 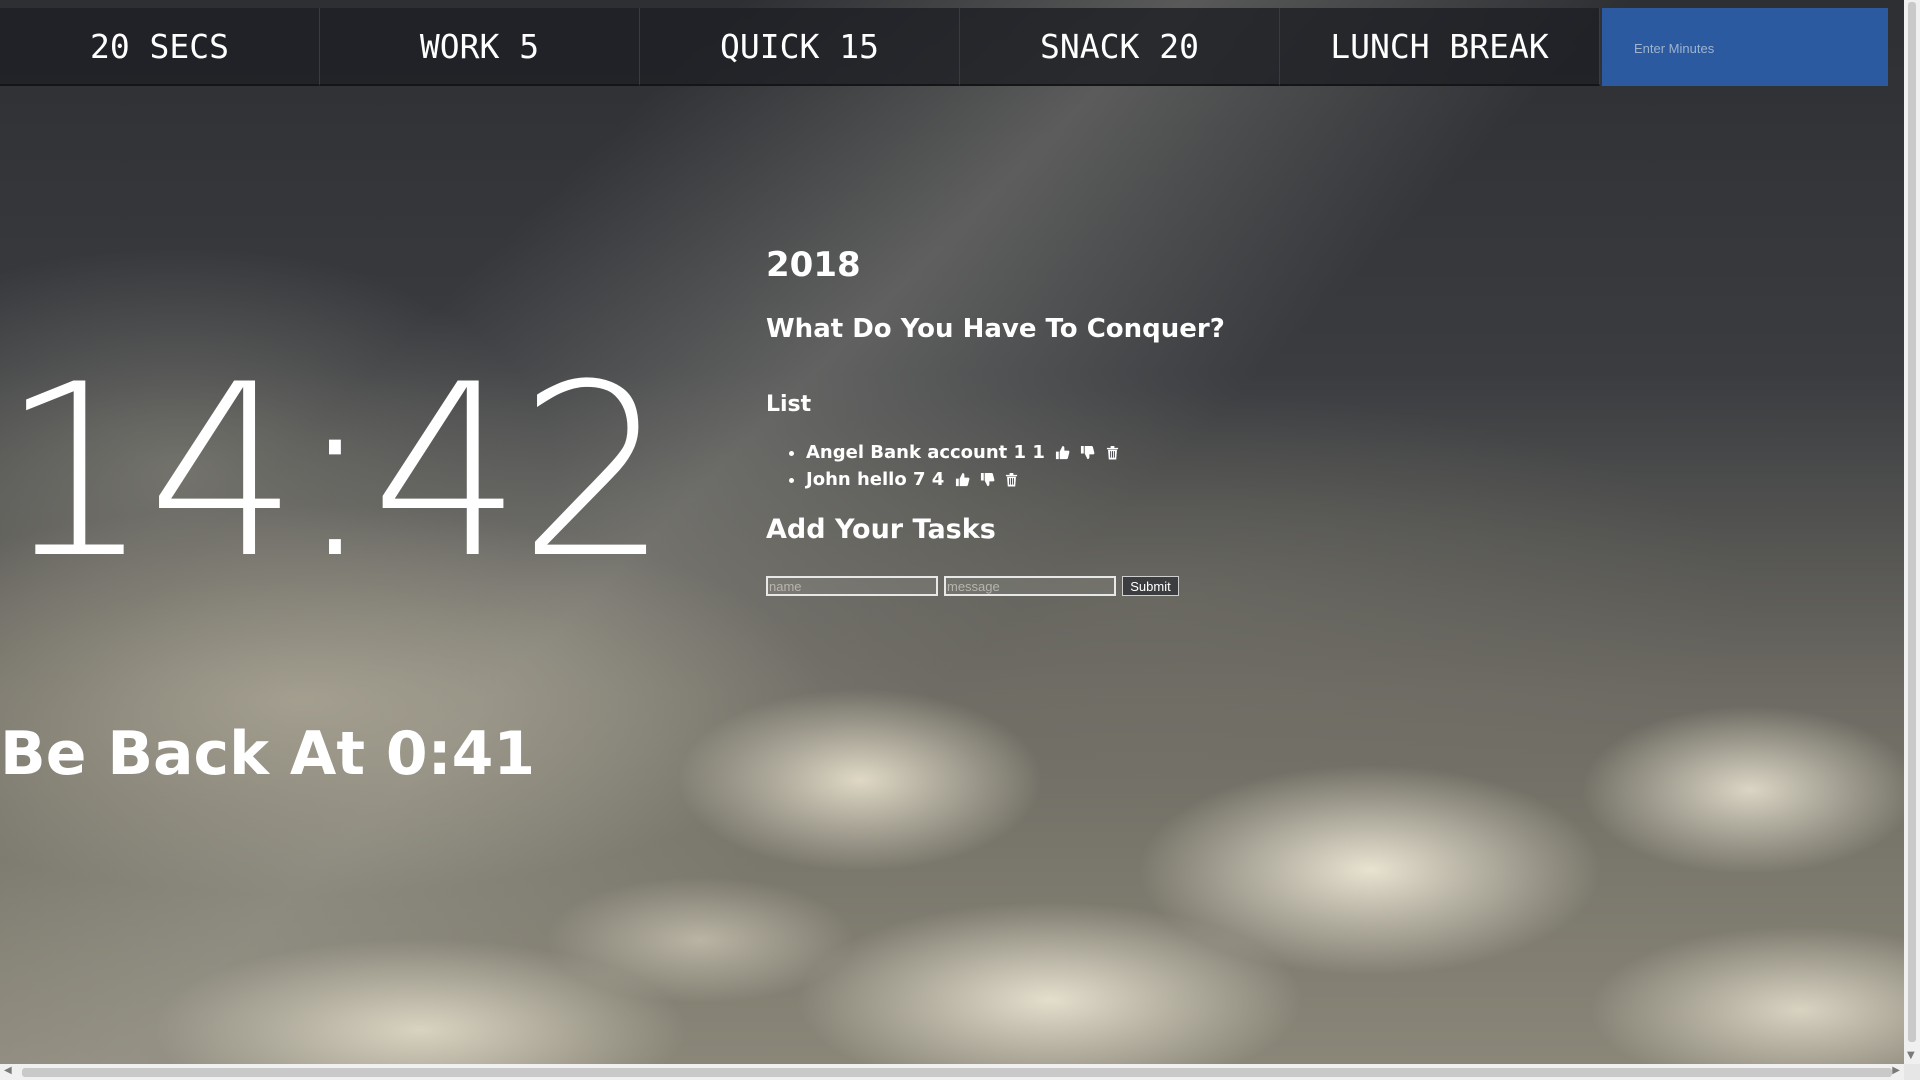 I want to click on scrollbar-corner, so click(x=1912, y=1072).